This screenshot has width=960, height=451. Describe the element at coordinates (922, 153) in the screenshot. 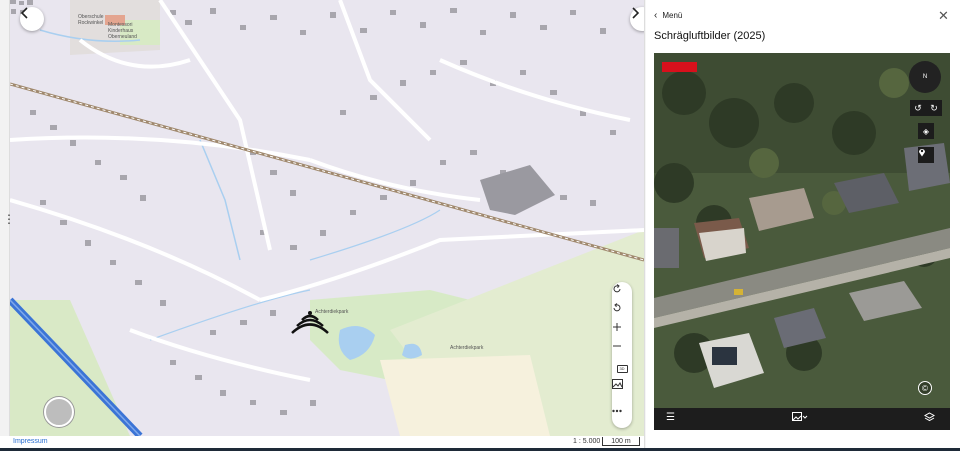

I see `map-pin-icon` at that location.